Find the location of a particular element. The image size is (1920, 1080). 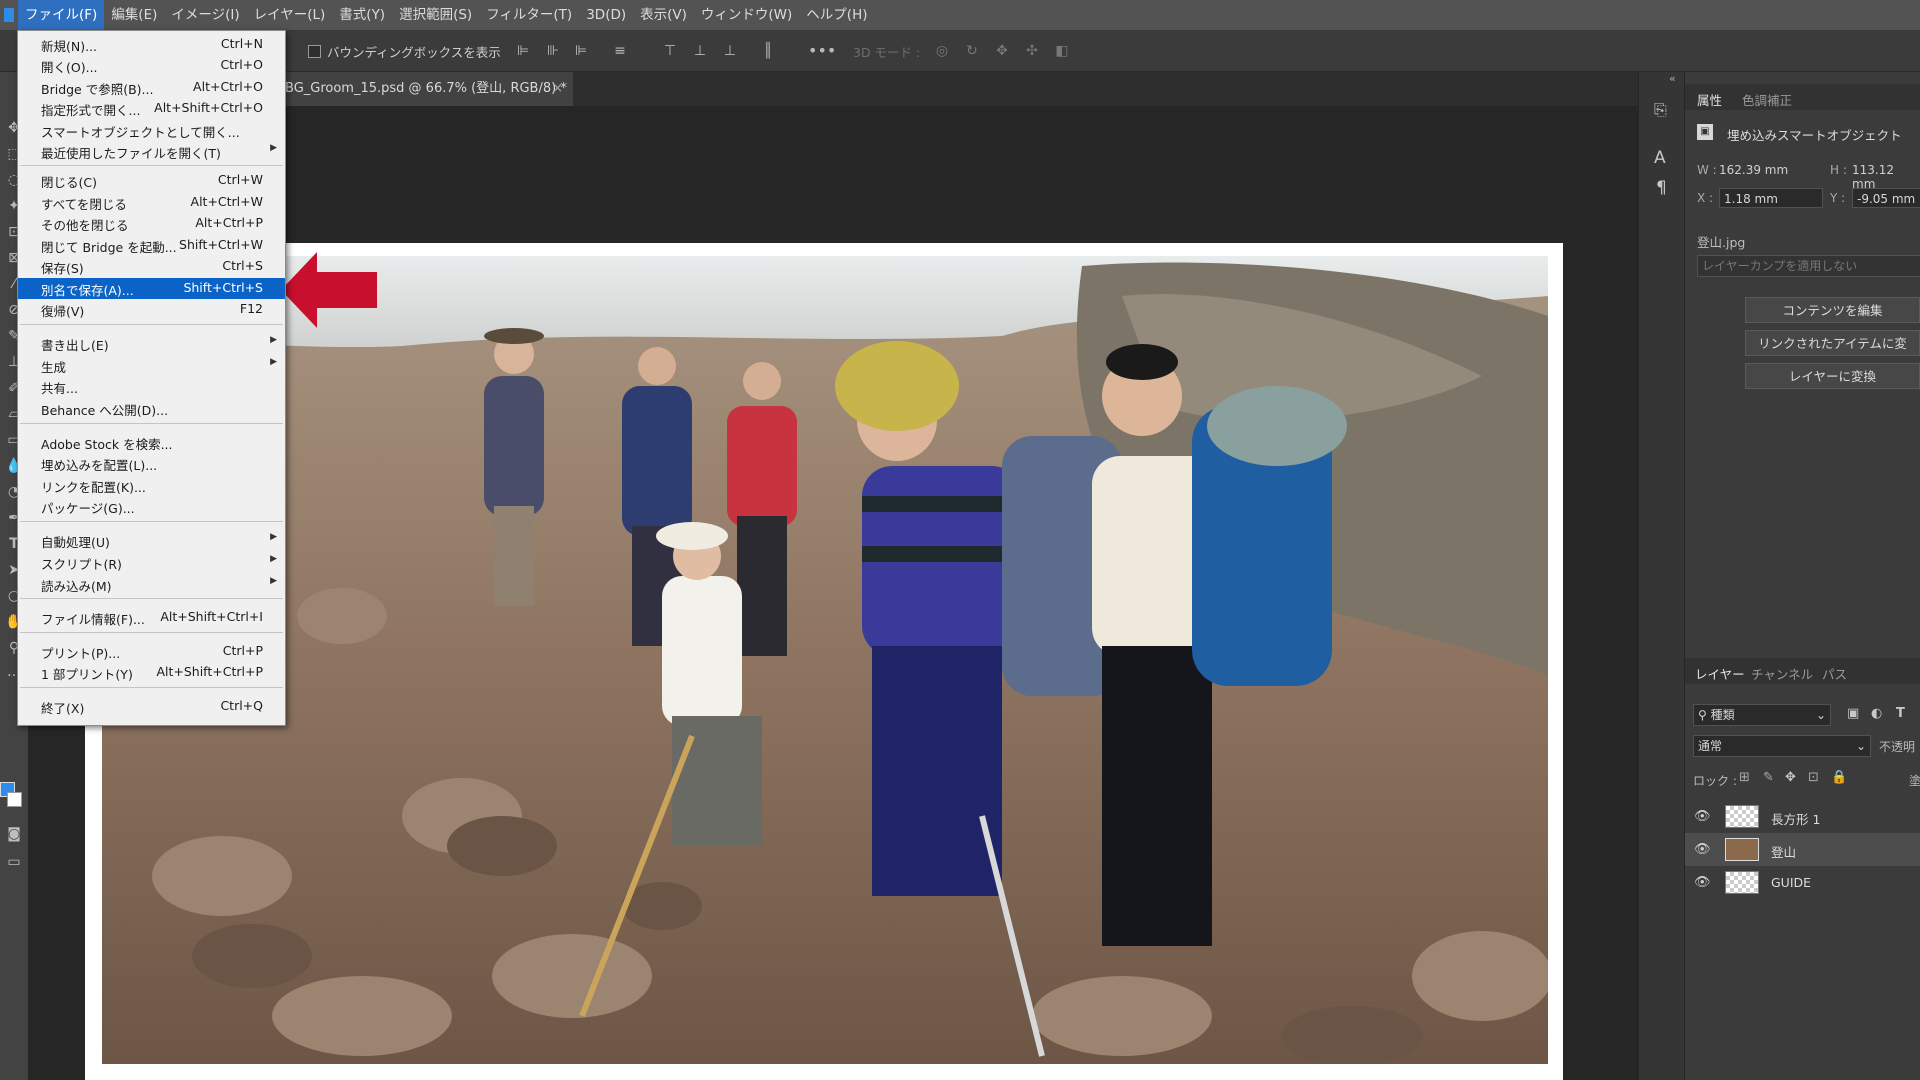

distribute-v-icon: ║ is located at coordinates (768, 51).